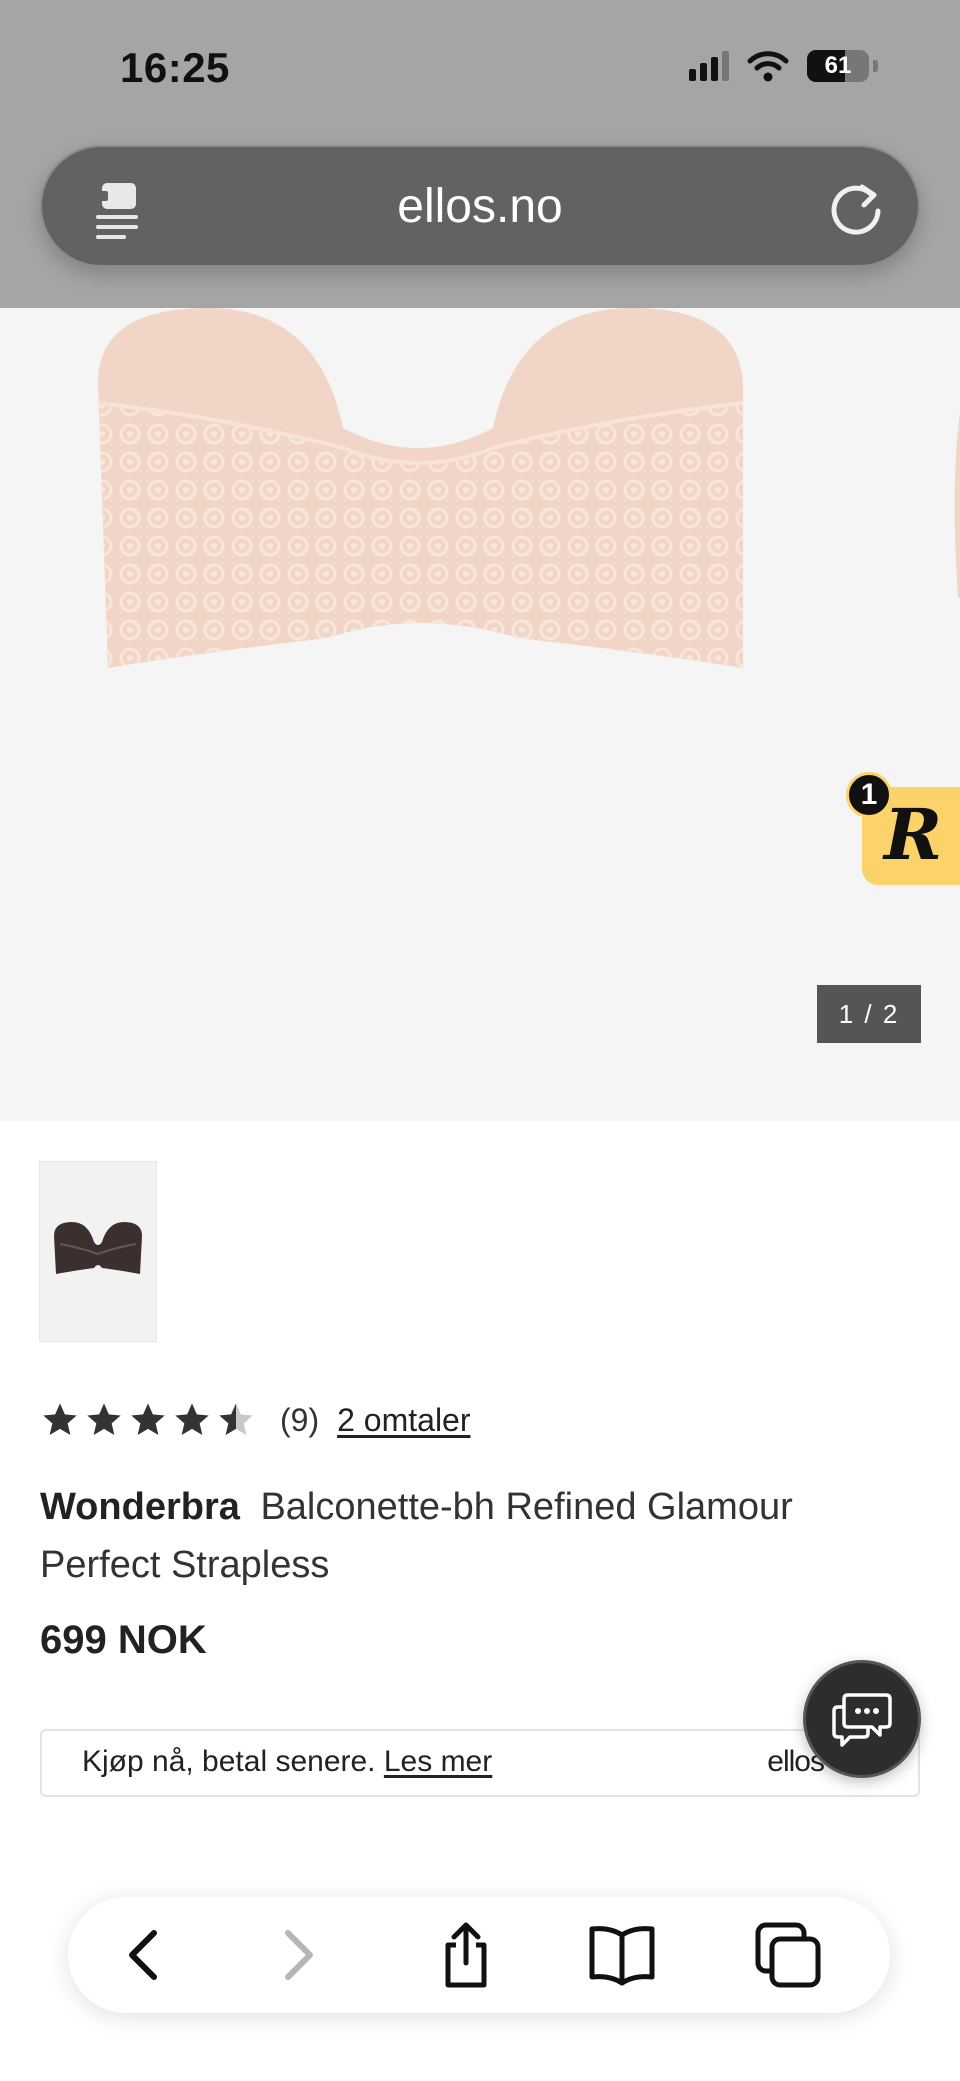 The width and height of the screenshot is (960, 2081). I want to click on product-price: 699 NOK, so click(123, 1640).